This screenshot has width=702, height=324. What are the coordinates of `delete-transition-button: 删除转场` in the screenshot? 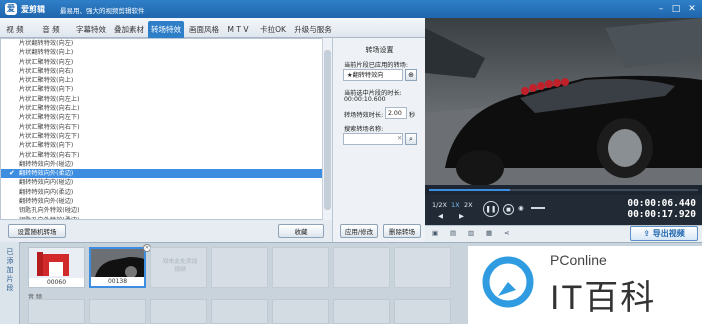 It's located at (402, 231).